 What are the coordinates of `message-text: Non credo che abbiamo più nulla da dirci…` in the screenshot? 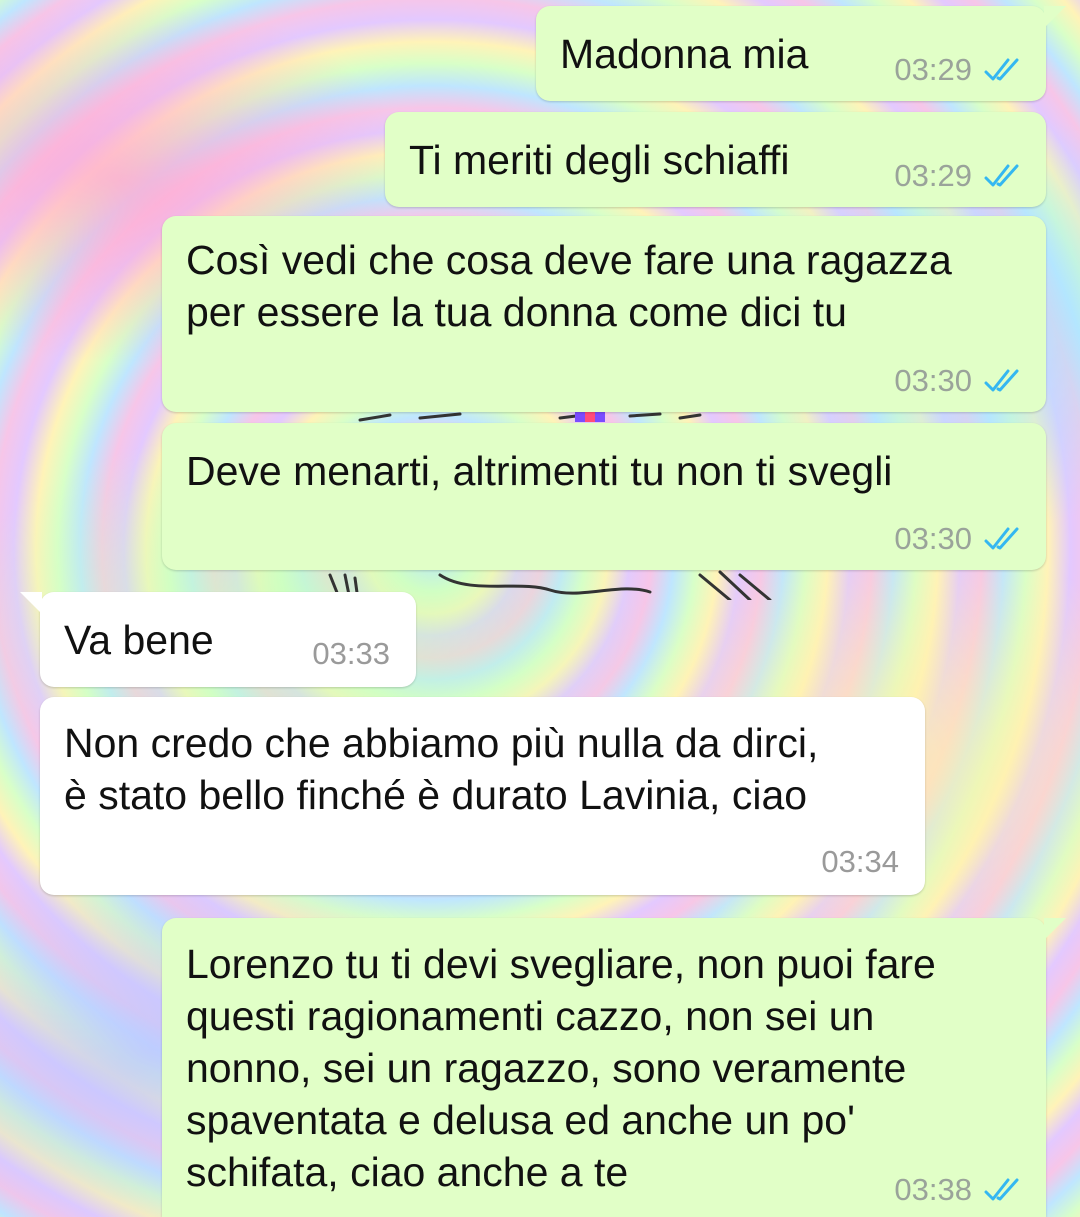 It's located at (441, 769).